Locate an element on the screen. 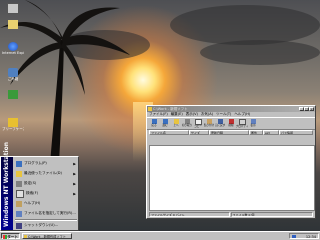  toolbar-properties-button: プロパティ is located at coordinates (242, 123).